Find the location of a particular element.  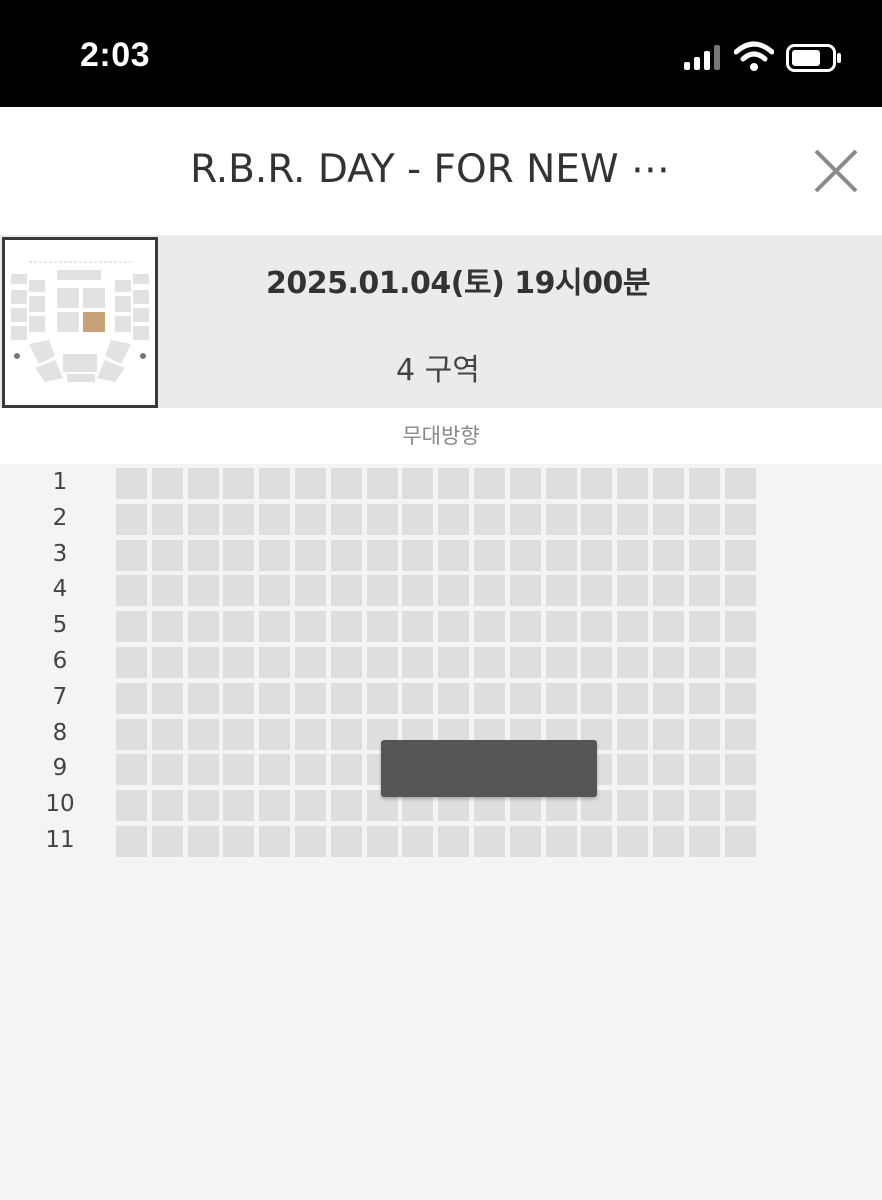

venue-mini-map is located at coordinates (80, 322).